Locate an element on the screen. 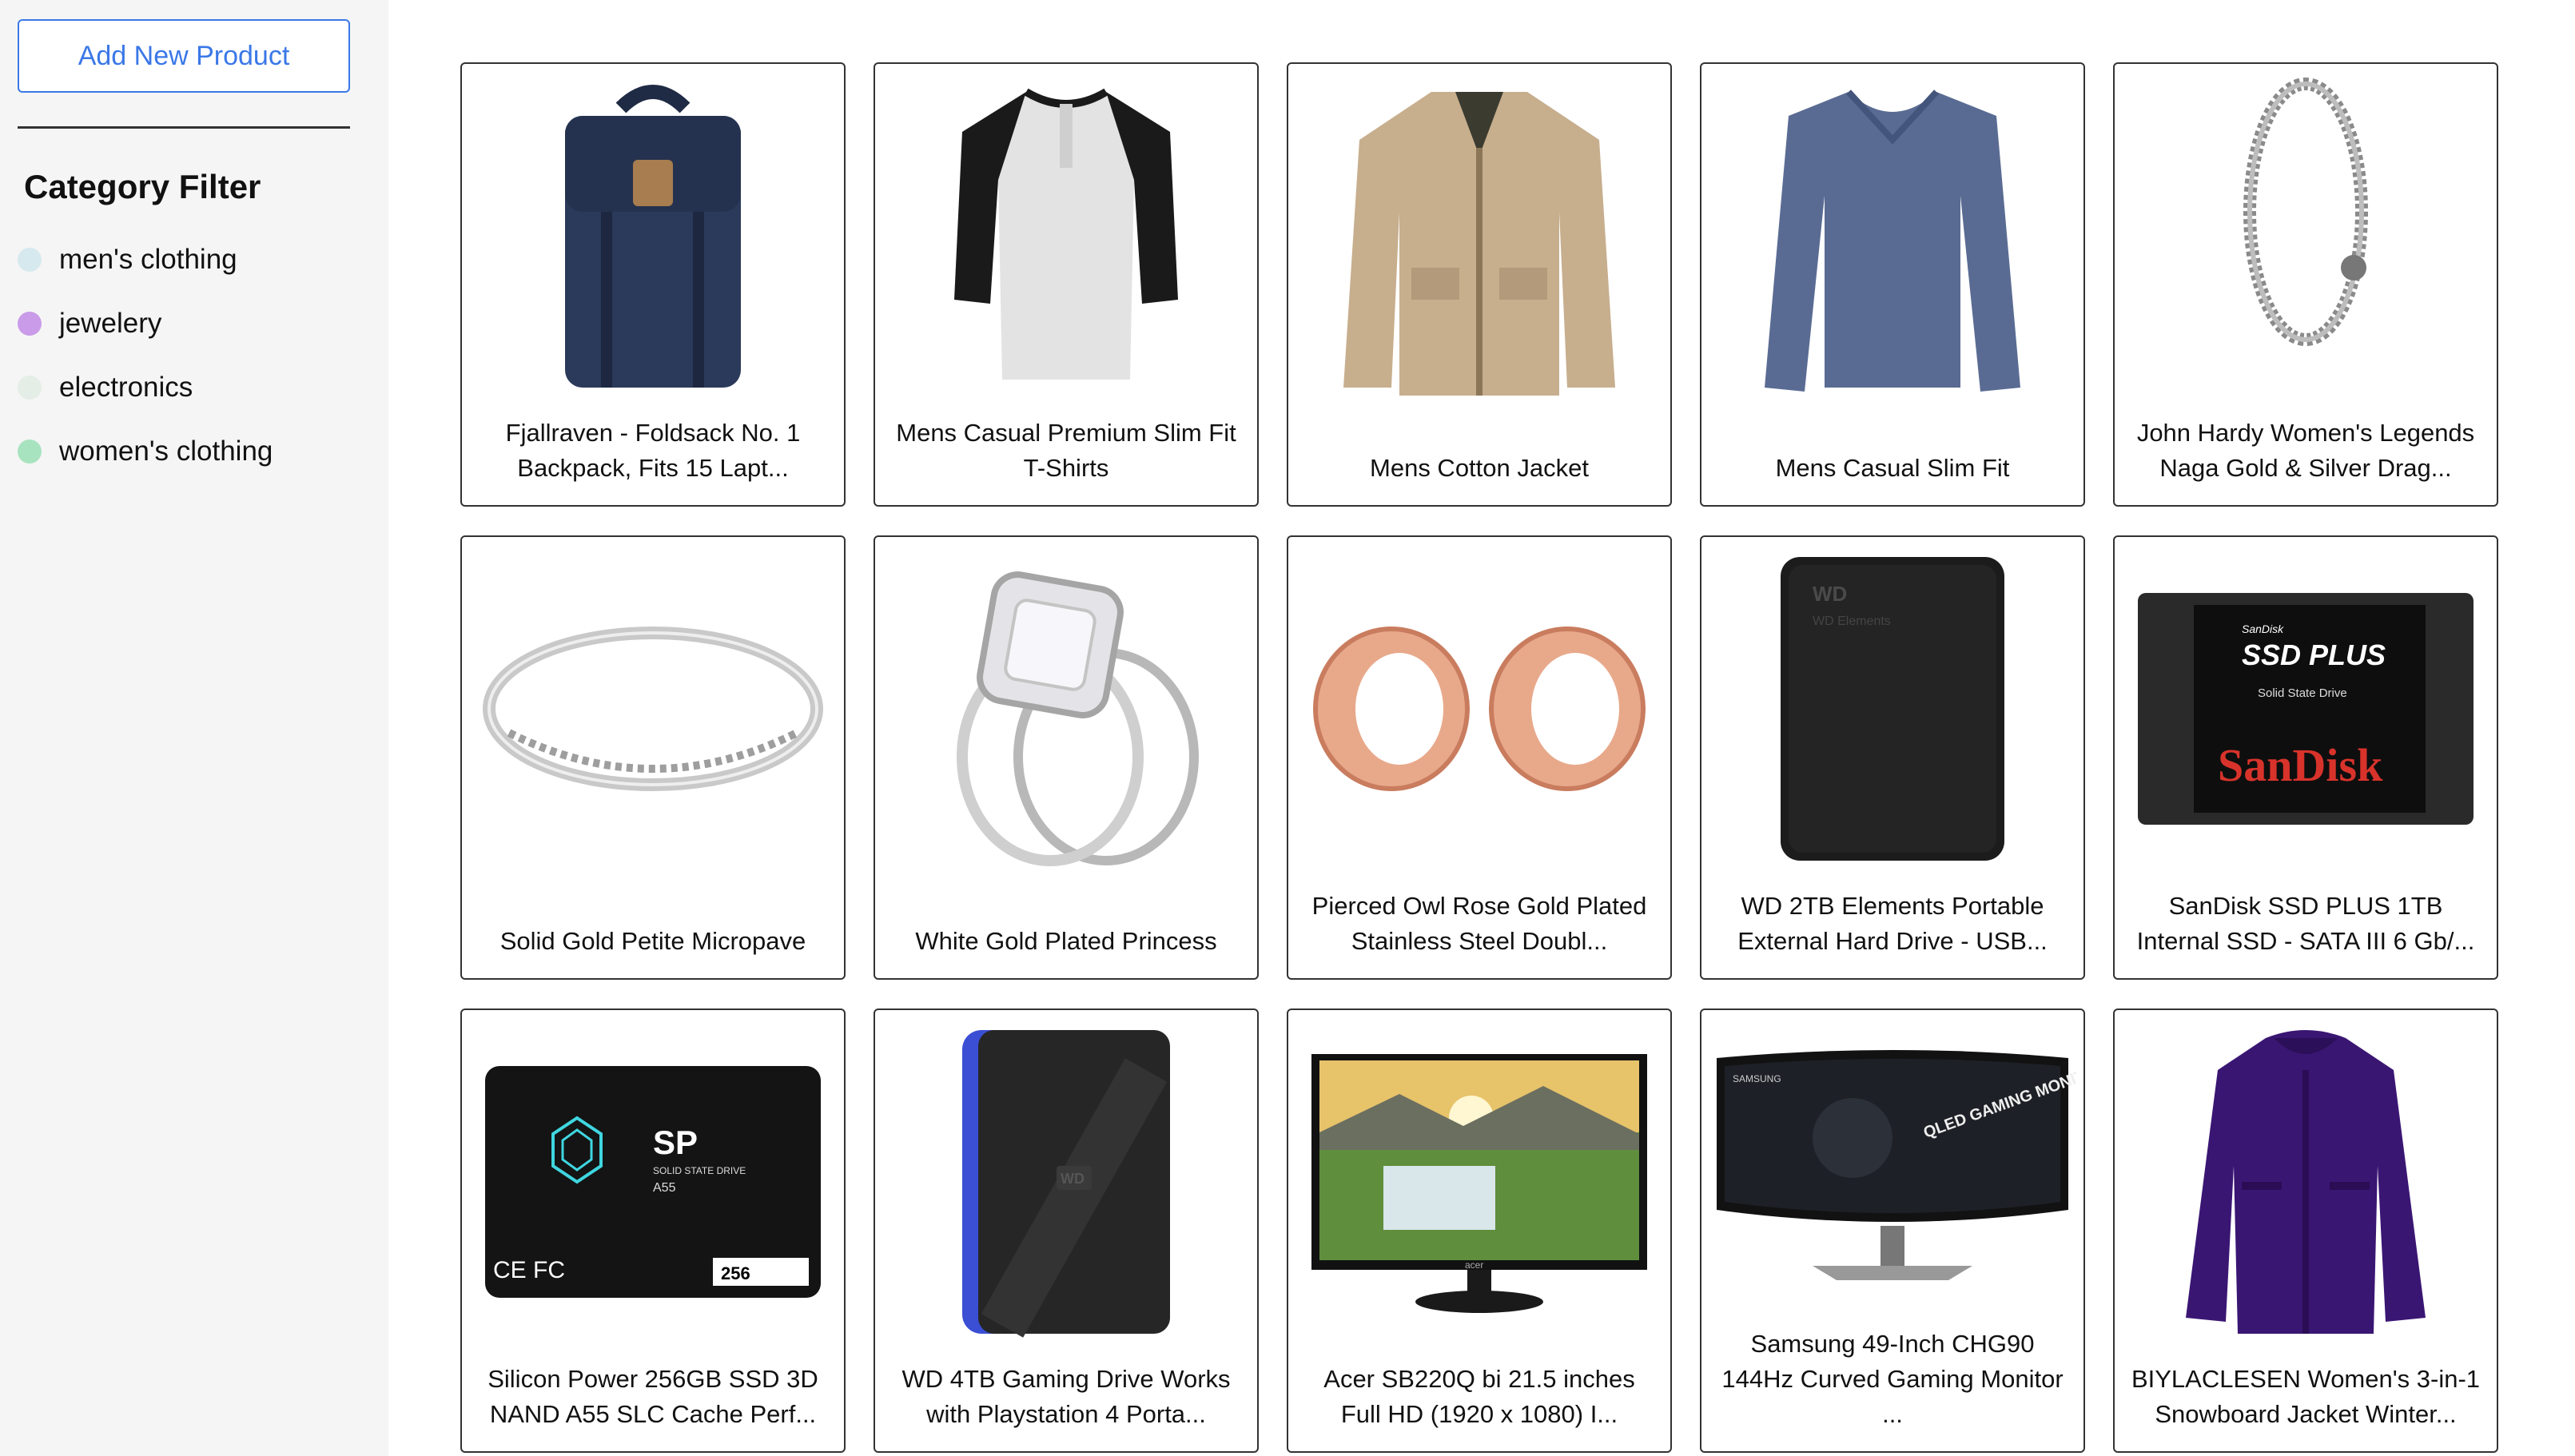 The width and height of the screenshot is (2575, 1456). product-card: Solid Gold Petite Micropave is located at coordinates (653, 757).